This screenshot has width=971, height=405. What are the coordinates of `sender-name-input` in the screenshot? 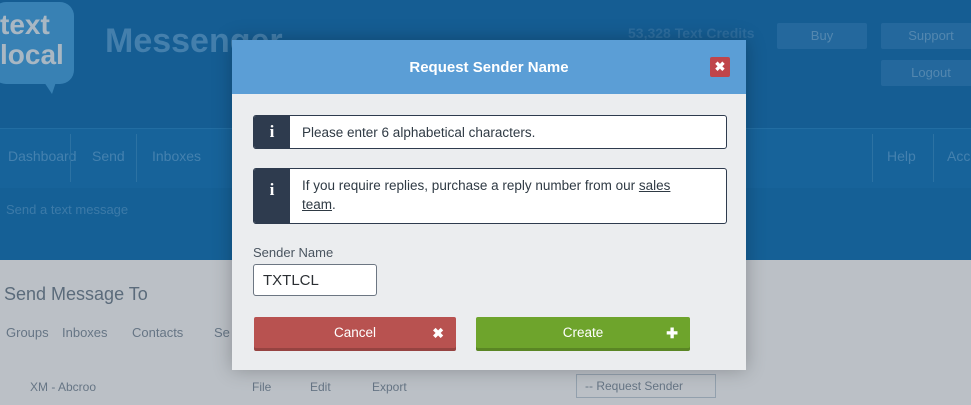 It's located at (315, 280).